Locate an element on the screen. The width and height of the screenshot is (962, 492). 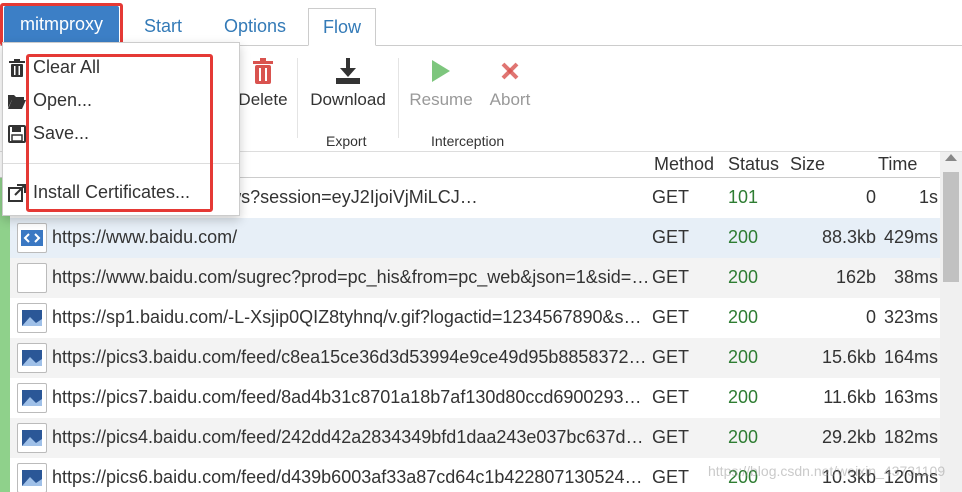
close-icon is located at coordinates (510, 71).